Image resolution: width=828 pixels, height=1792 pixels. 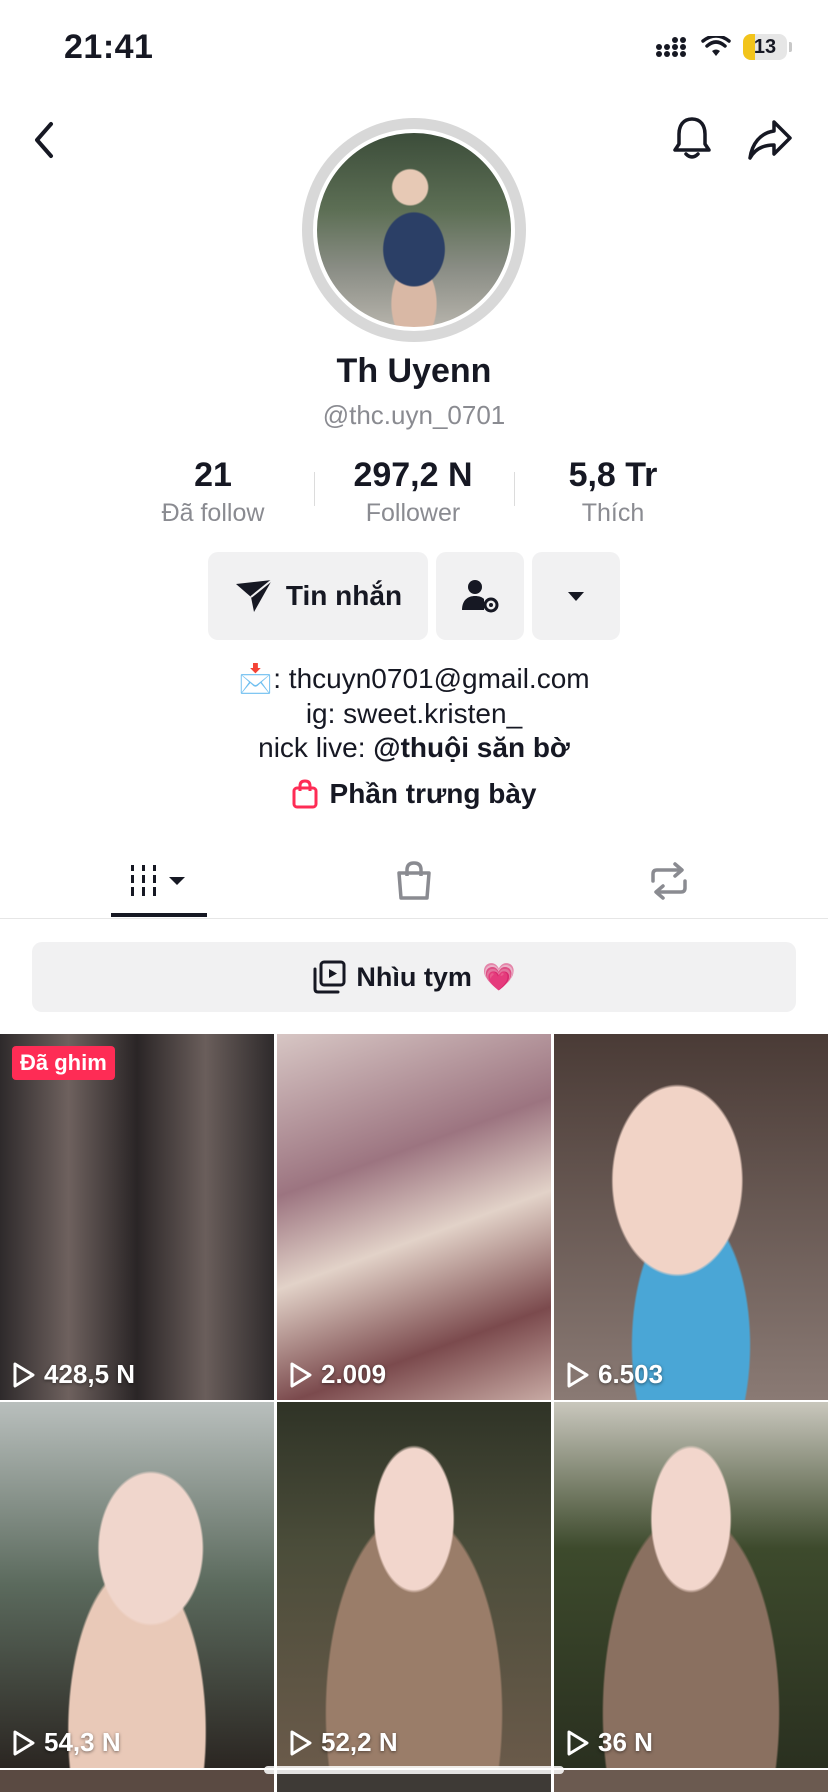 What do you see at coordinates (498, 977) in the screenshot?
I see `heart-emoji-icon: 💗` at bounding box center [498, 977].